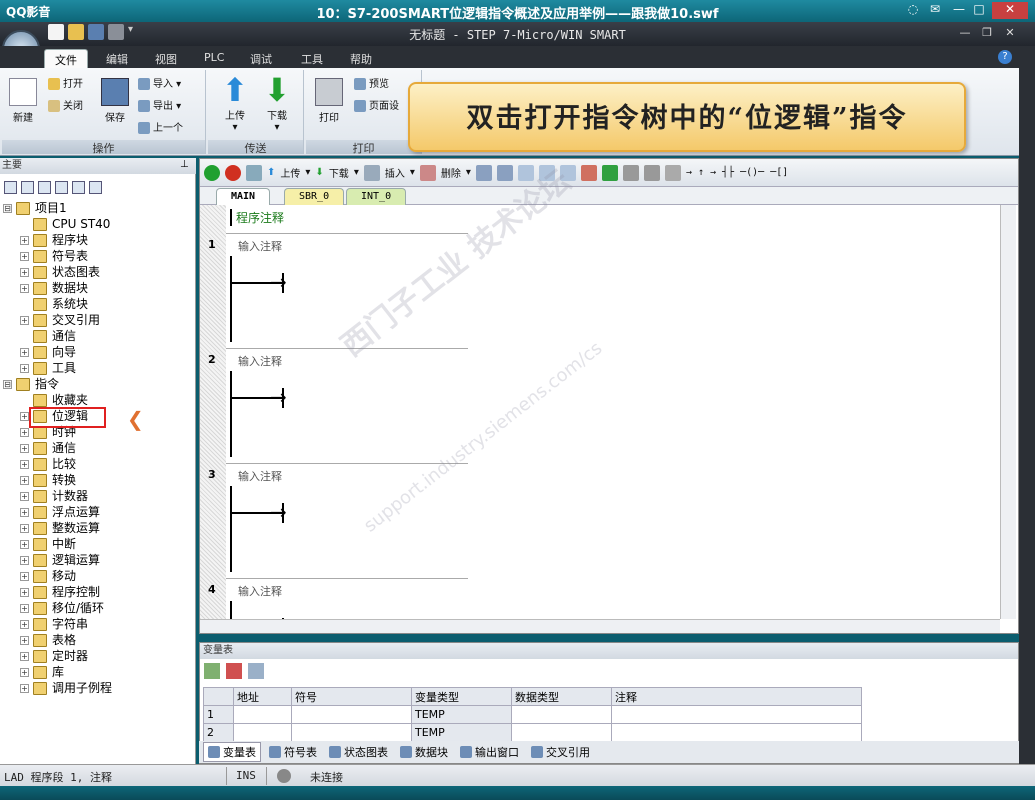 The width and height of the screenshot is (1035, 800). I want to click on bottom-tab: 输出窗口, so click(489, 752).